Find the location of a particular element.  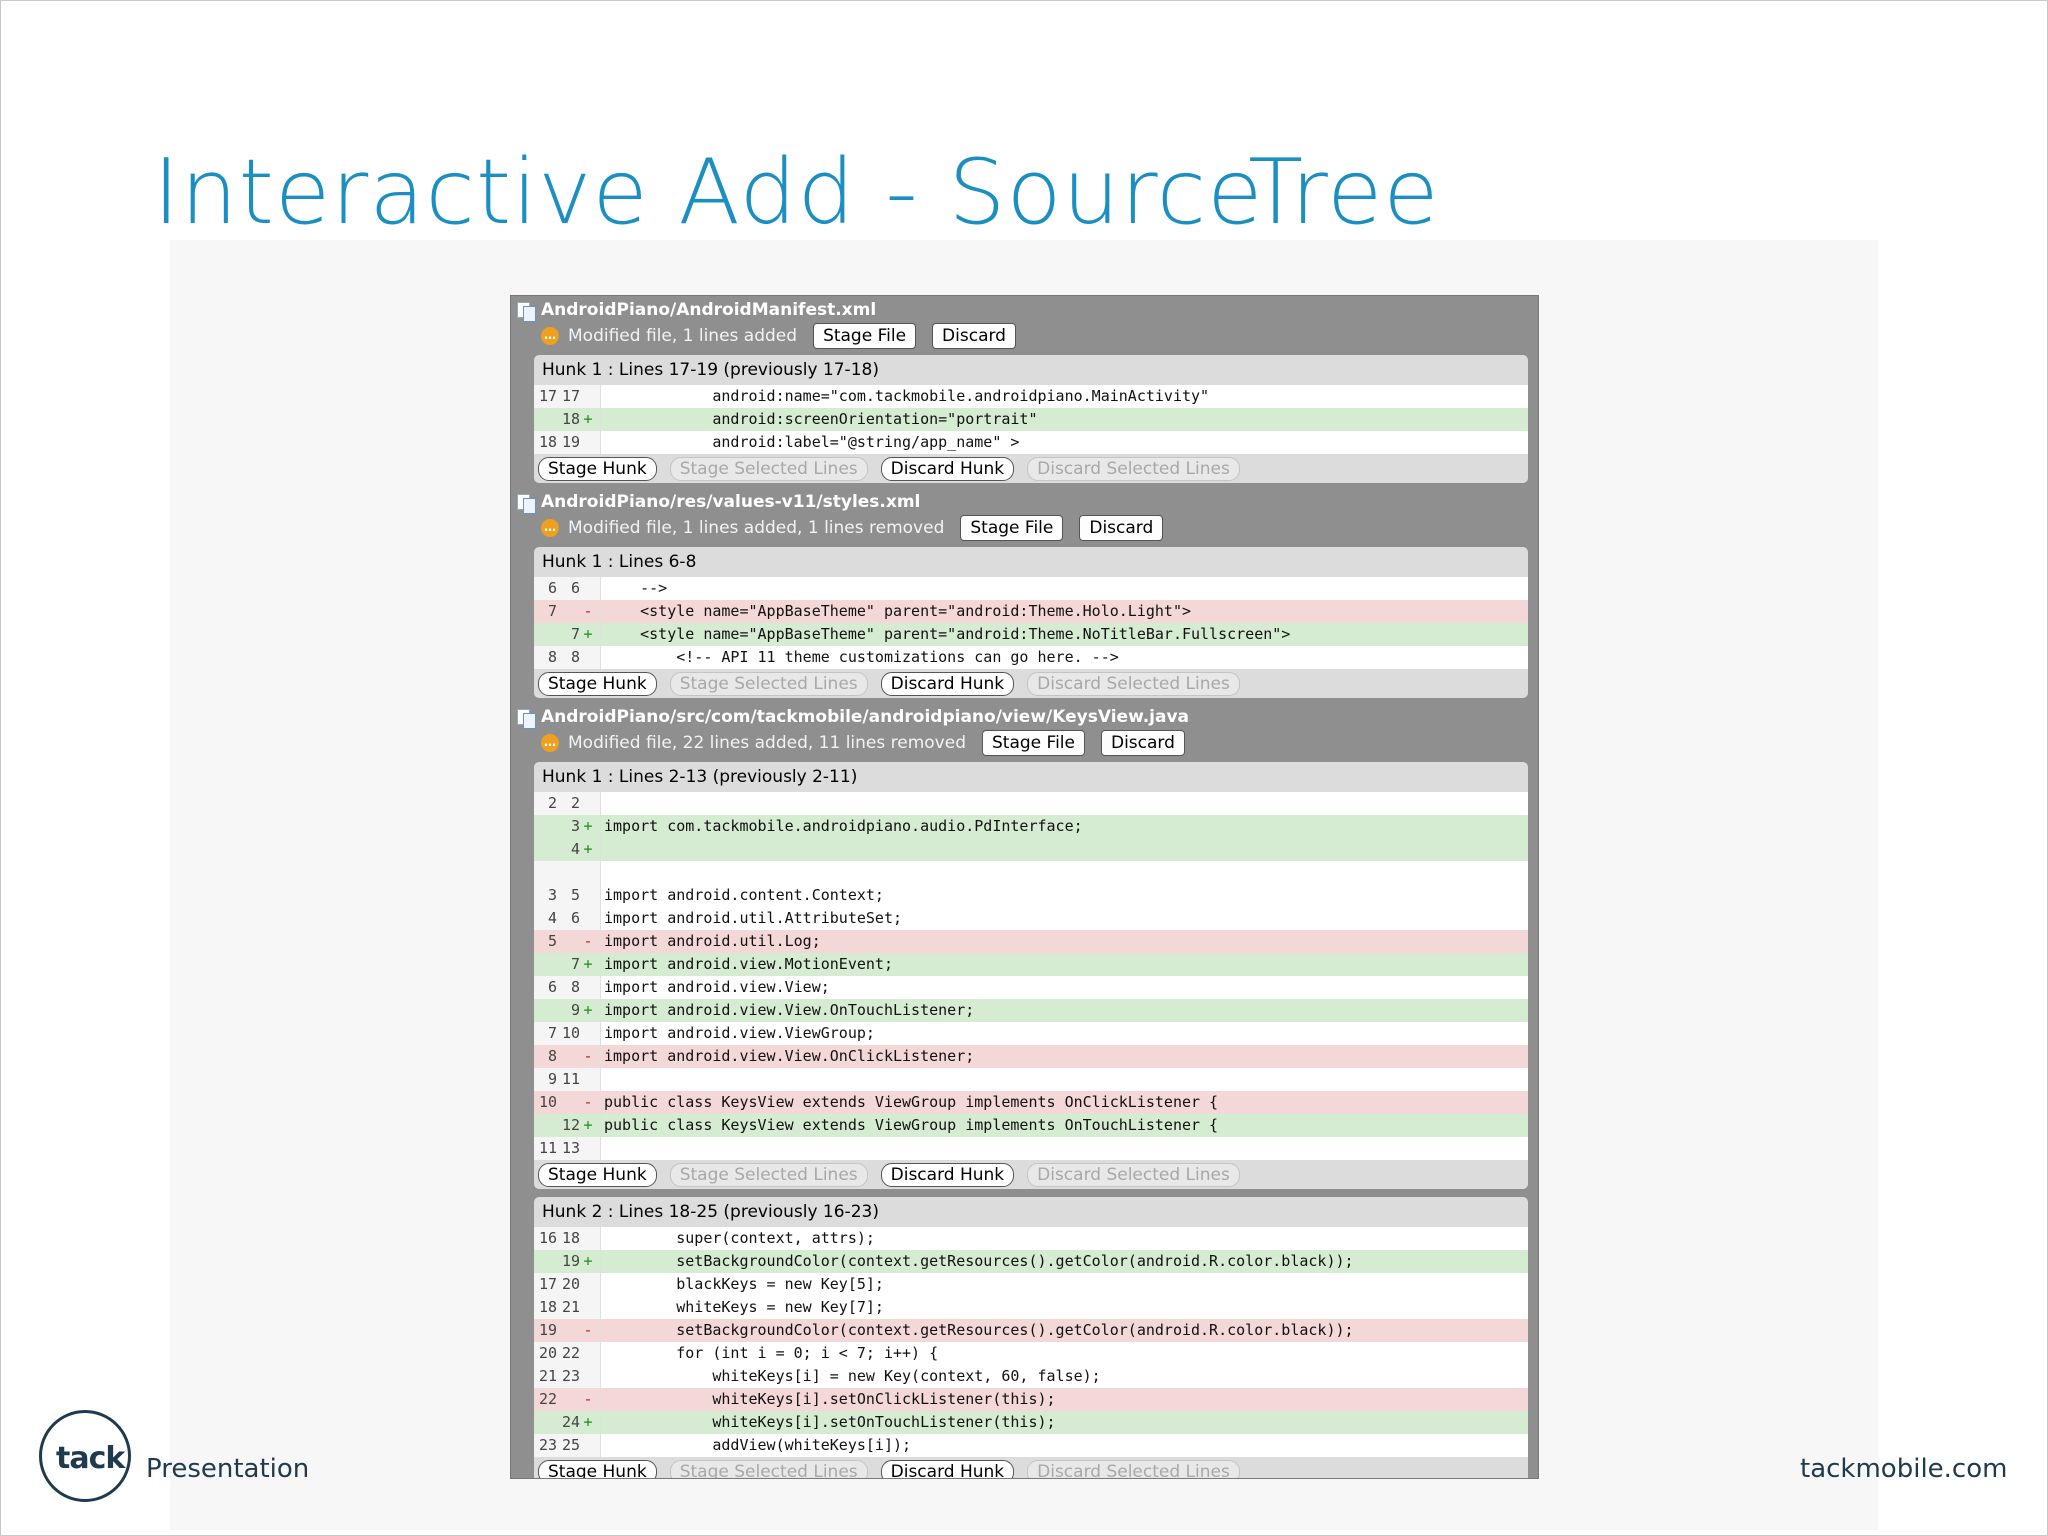

new-line-number: 3 is located at coordinates (575, 826).